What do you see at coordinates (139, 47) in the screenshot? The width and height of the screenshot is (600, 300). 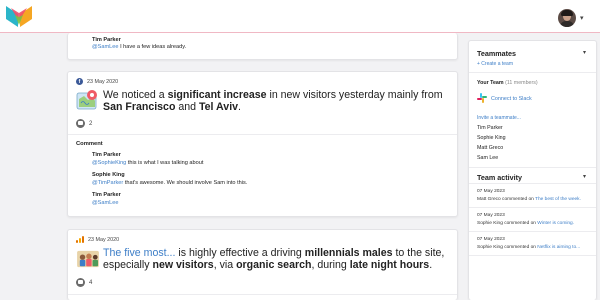 I see `comment-text: @SamLee I have a few ideas already.` at bounding box center [139, 47].